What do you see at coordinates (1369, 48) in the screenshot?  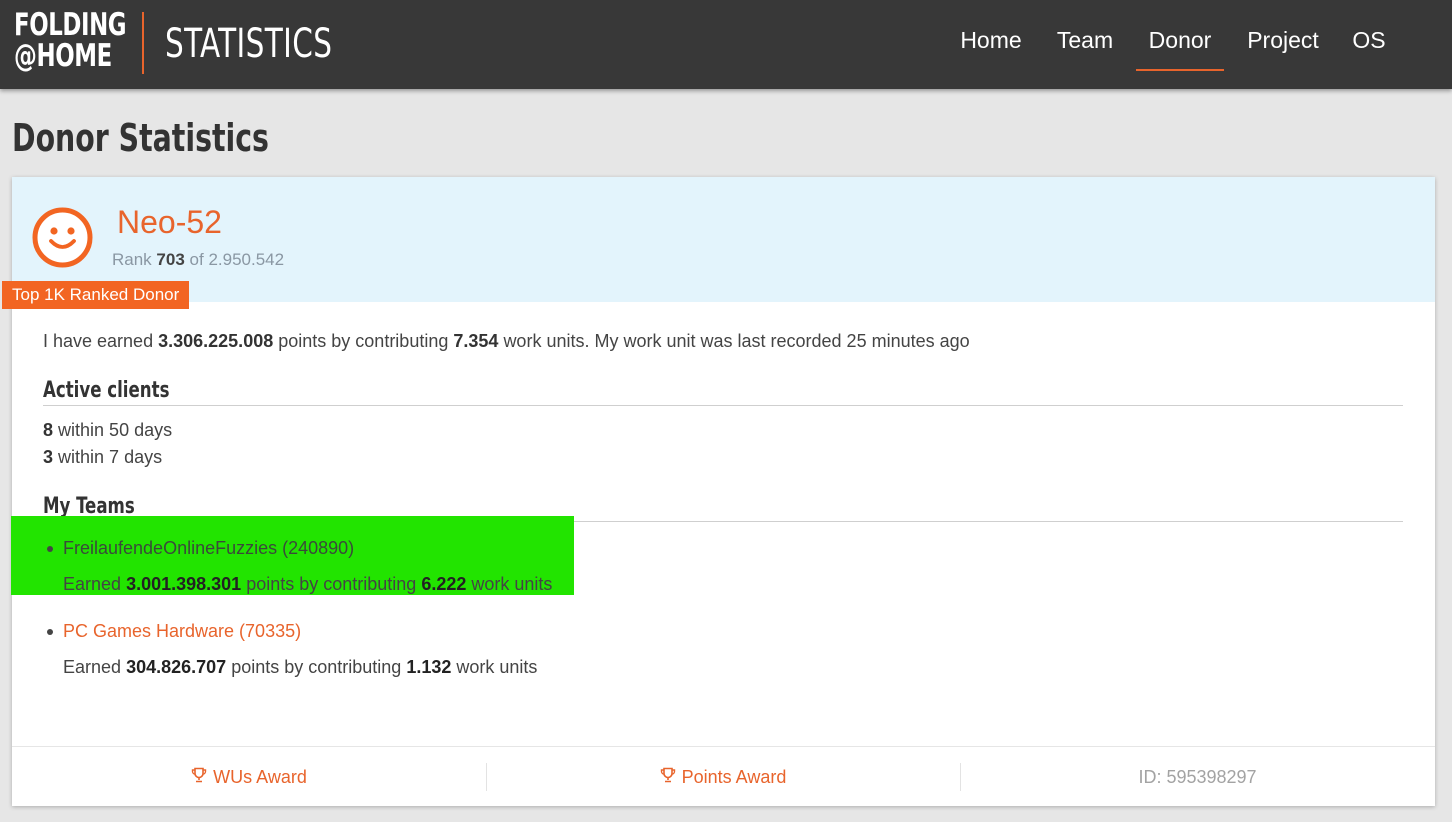 I see `nav-os: OS` at bounding box center [1369, 48].